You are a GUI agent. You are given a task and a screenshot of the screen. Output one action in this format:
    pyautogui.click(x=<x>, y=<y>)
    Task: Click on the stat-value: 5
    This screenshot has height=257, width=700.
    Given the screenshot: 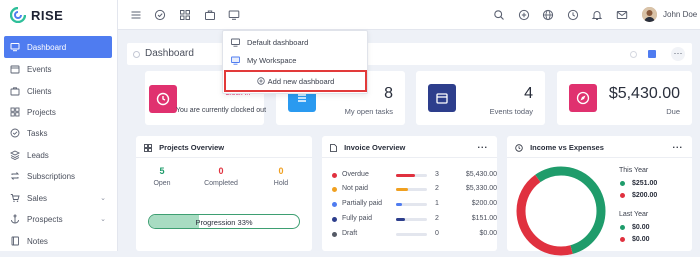 What is the action you would take?
    pyautogui.click(x=162, y=171)
    